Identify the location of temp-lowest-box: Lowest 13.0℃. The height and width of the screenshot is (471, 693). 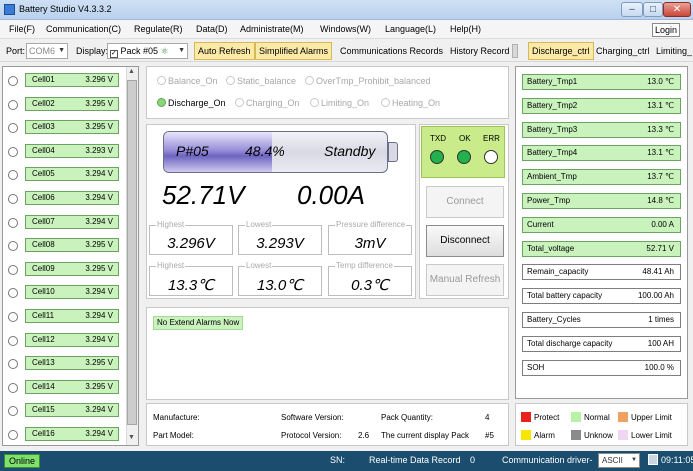
(280, 278).